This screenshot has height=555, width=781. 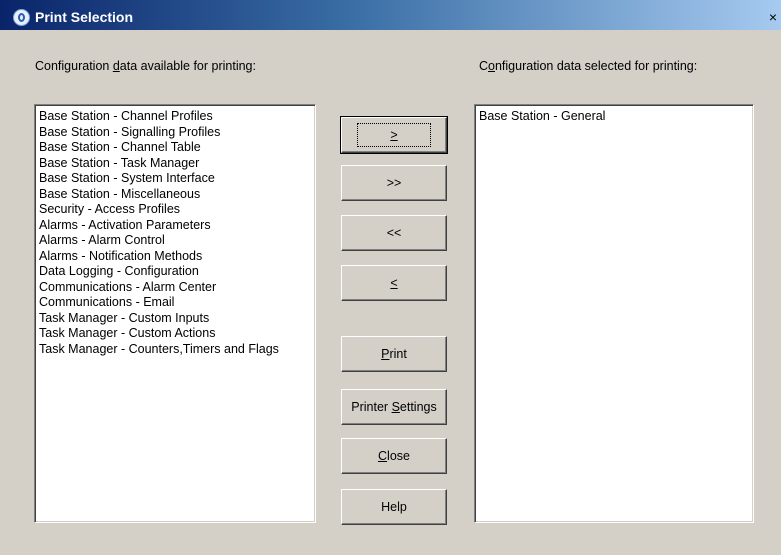 I want to click on add-selected-label: >, so click(x=394, y=135).